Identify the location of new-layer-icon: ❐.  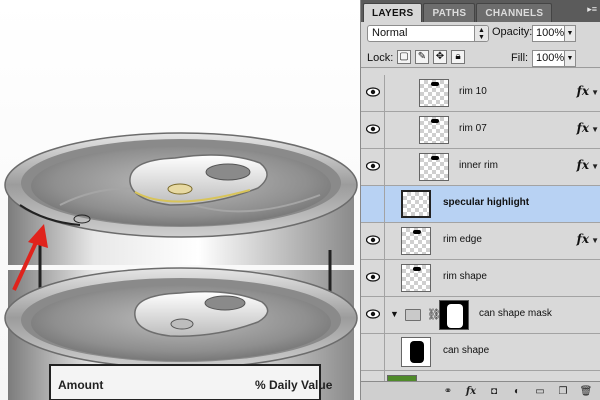
(563, 391).